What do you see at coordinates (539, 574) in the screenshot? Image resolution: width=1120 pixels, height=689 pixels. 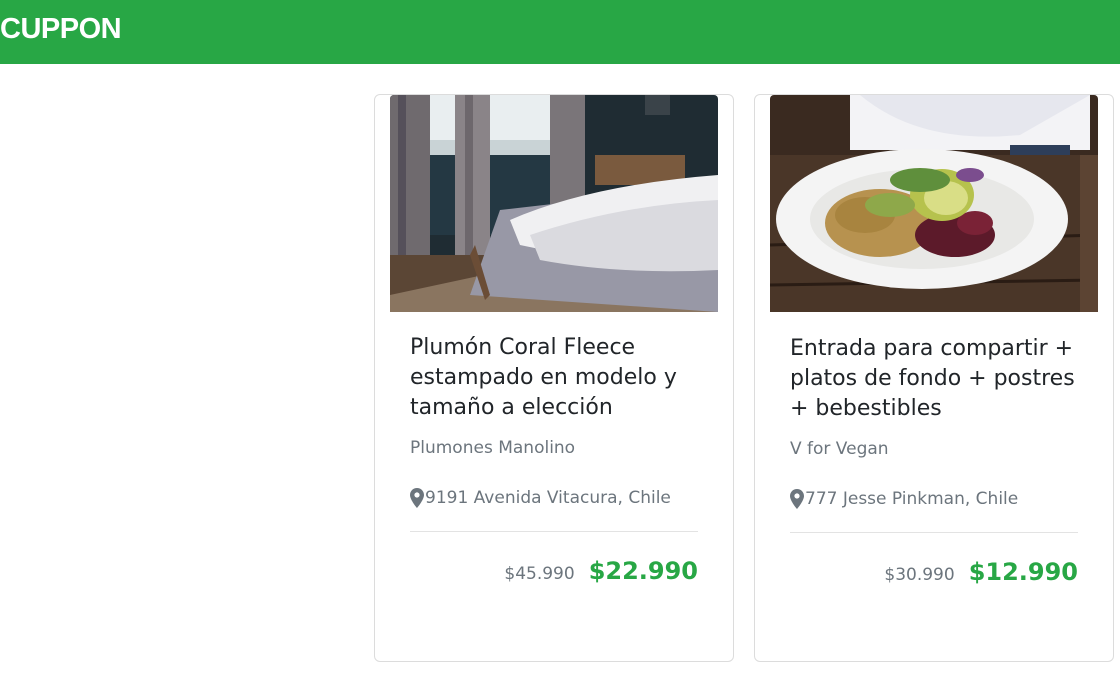 I see `original-price: $45.990` at bounding box center [539, 574].